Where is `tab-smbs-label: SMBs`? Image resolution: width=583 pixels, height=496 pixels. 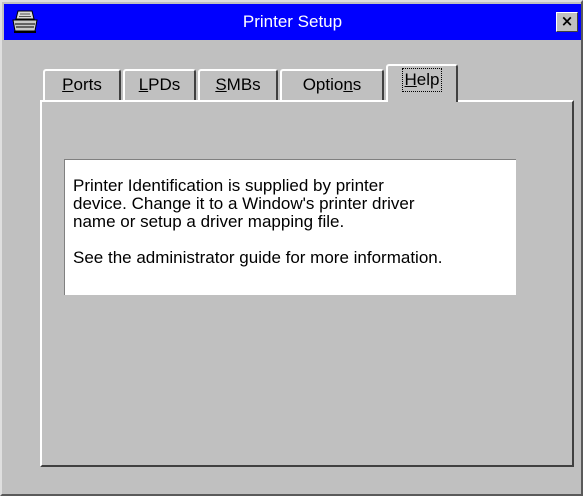
tab-smbs-label: SMBs is located at coordinates (238, 84).